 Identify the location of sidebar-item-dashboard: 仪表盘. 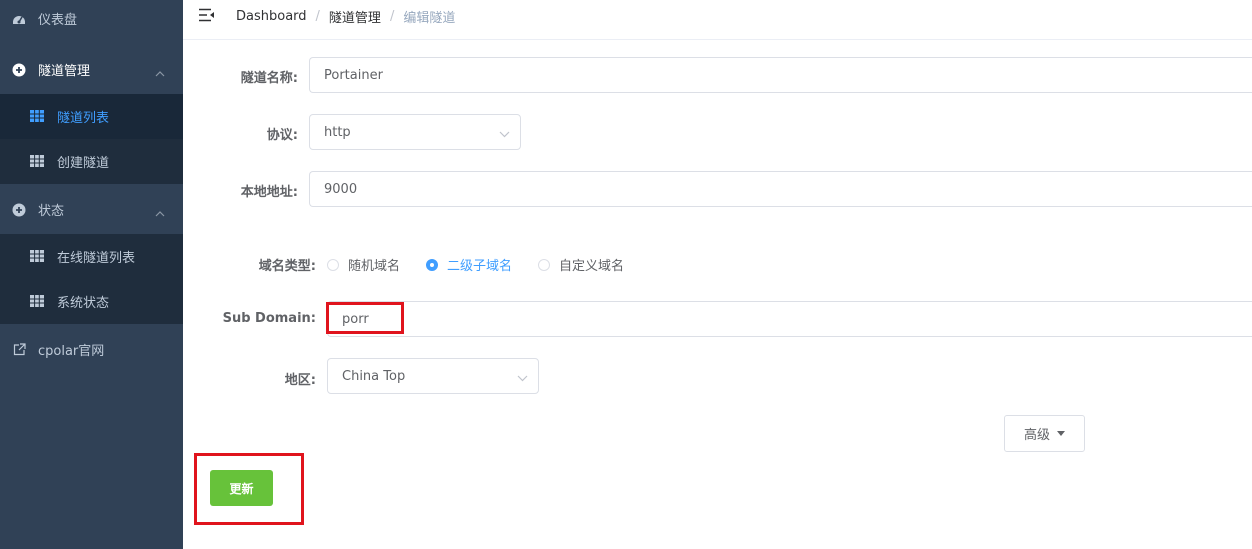
(91, 20).